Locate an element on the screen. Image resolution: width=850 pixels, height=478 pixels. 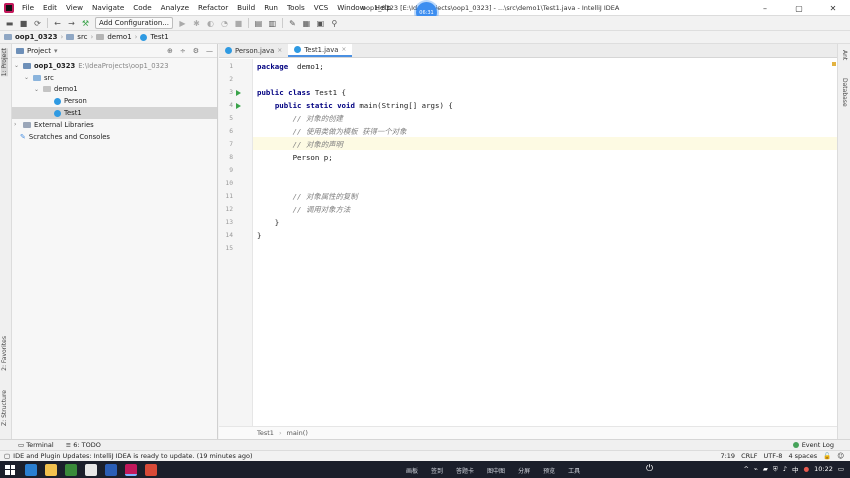
save-icon: ■ is located at coordinates (23, 23).